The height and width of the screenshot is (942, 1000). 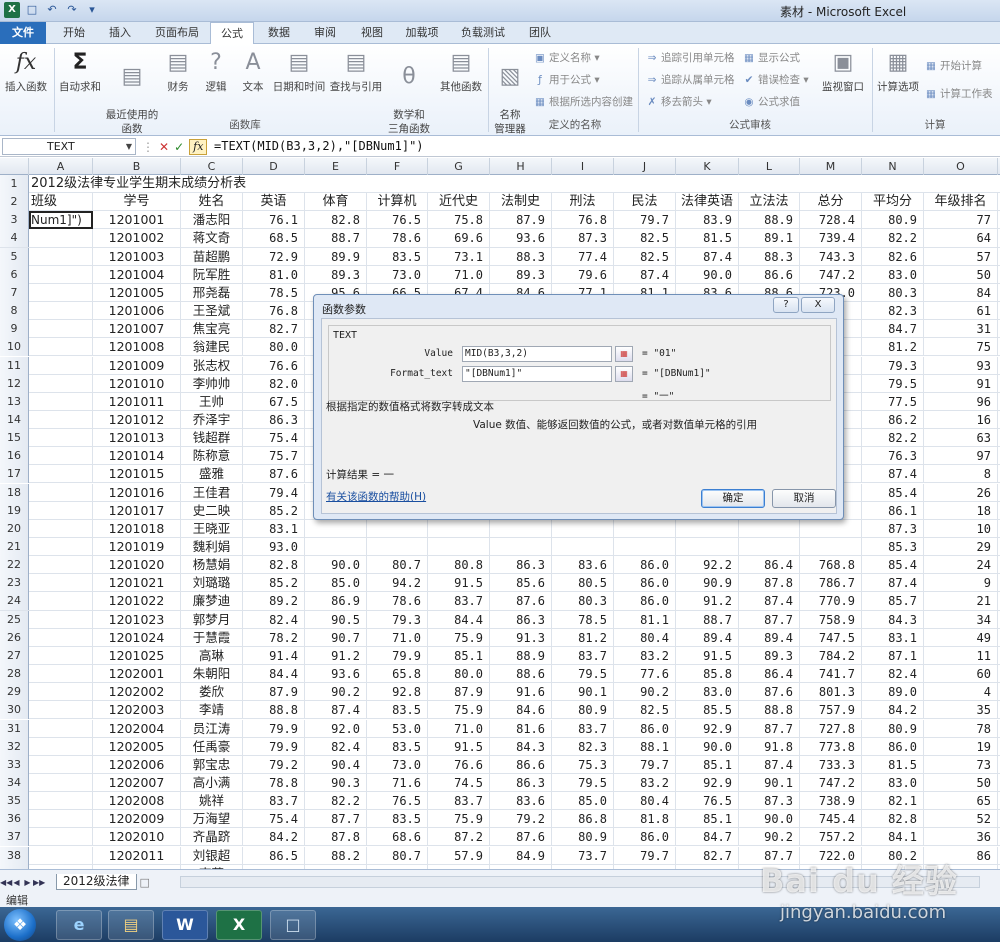 I want to click on row-header: 26, so click(x=14, y=637).